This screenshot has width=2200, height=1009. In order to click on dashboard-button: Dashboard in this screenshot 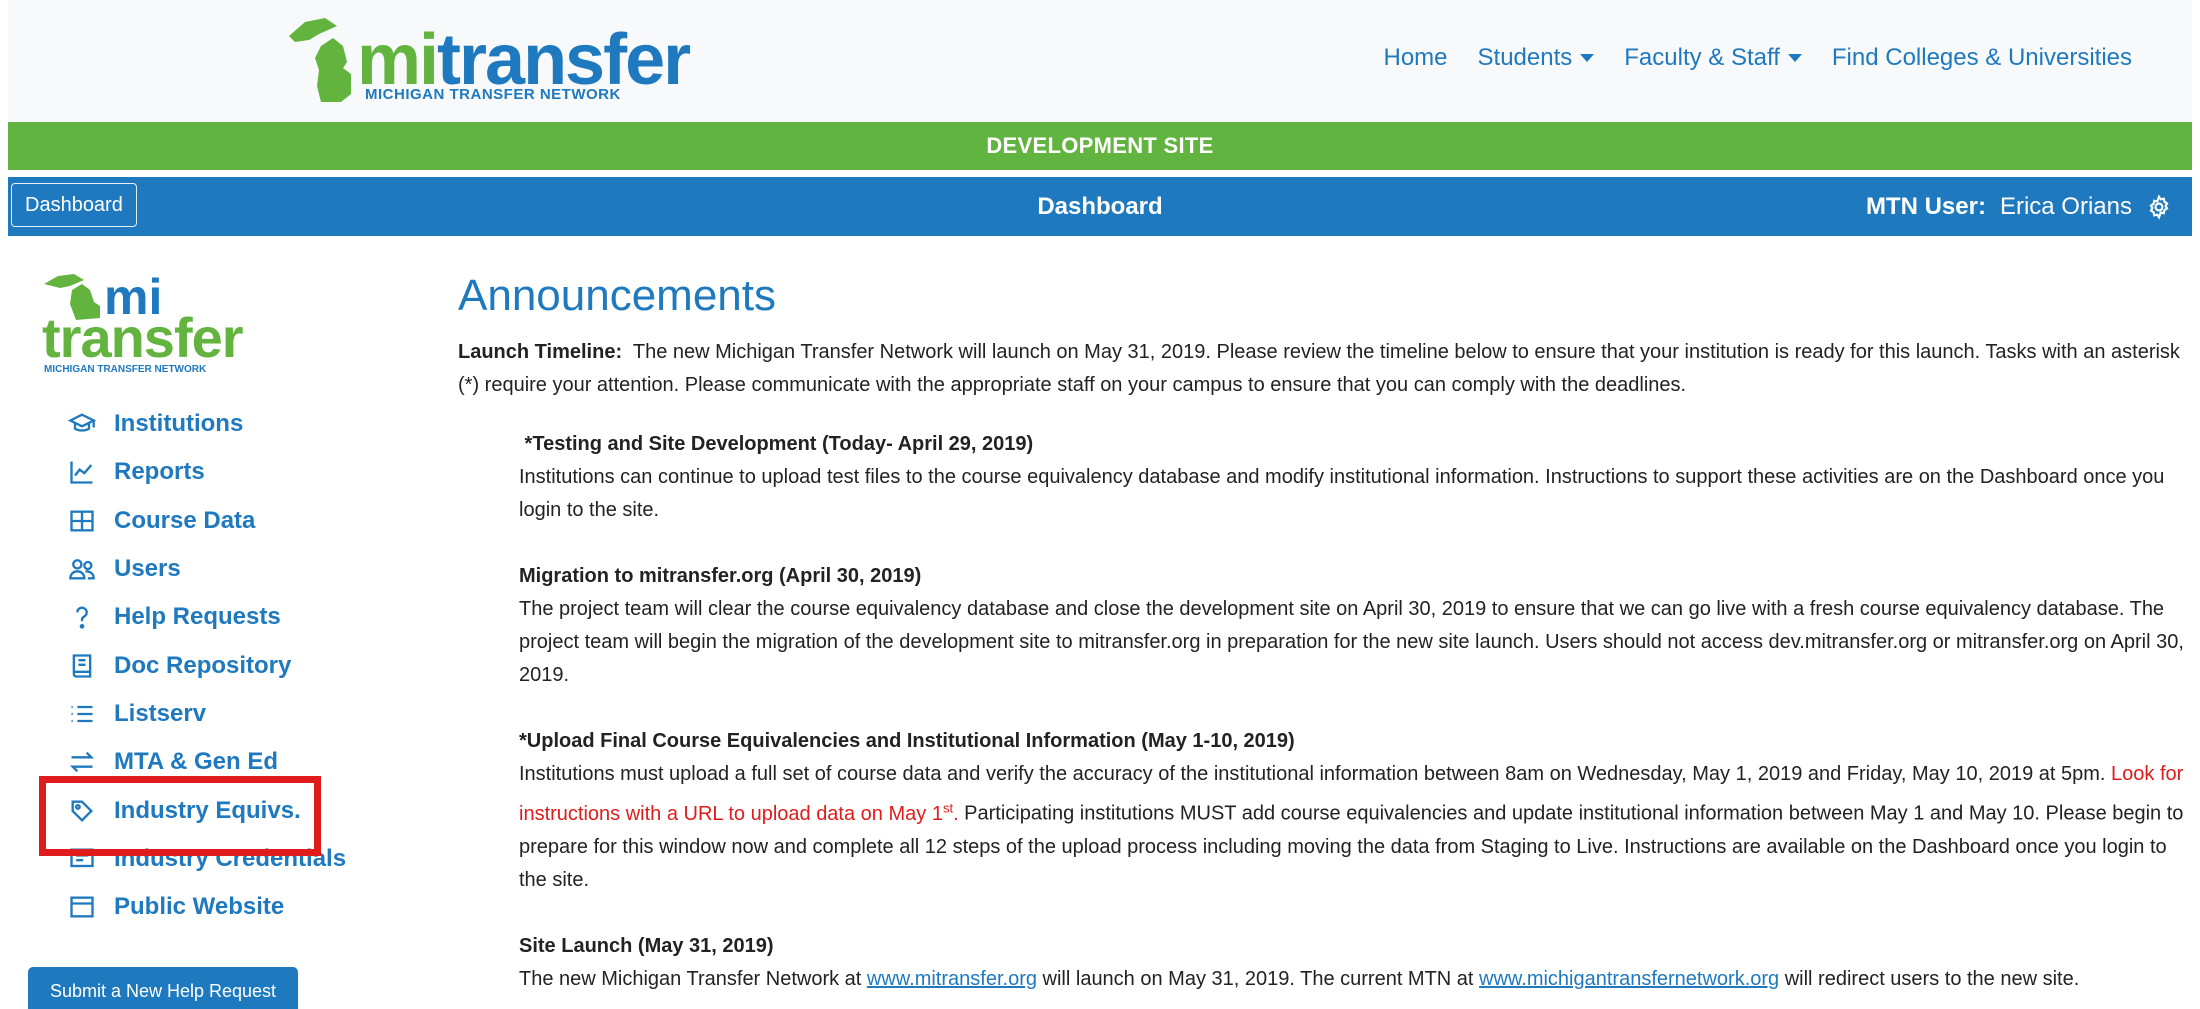, I will do `click(74, 205)`.